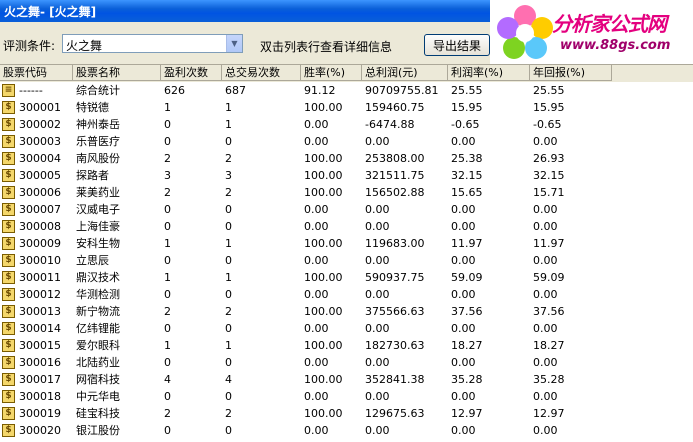  What do you see at coordinates (467, 243) in the screenshot?
I see `profit-rate-cell: 11.97` at bounding box center [467, 243].